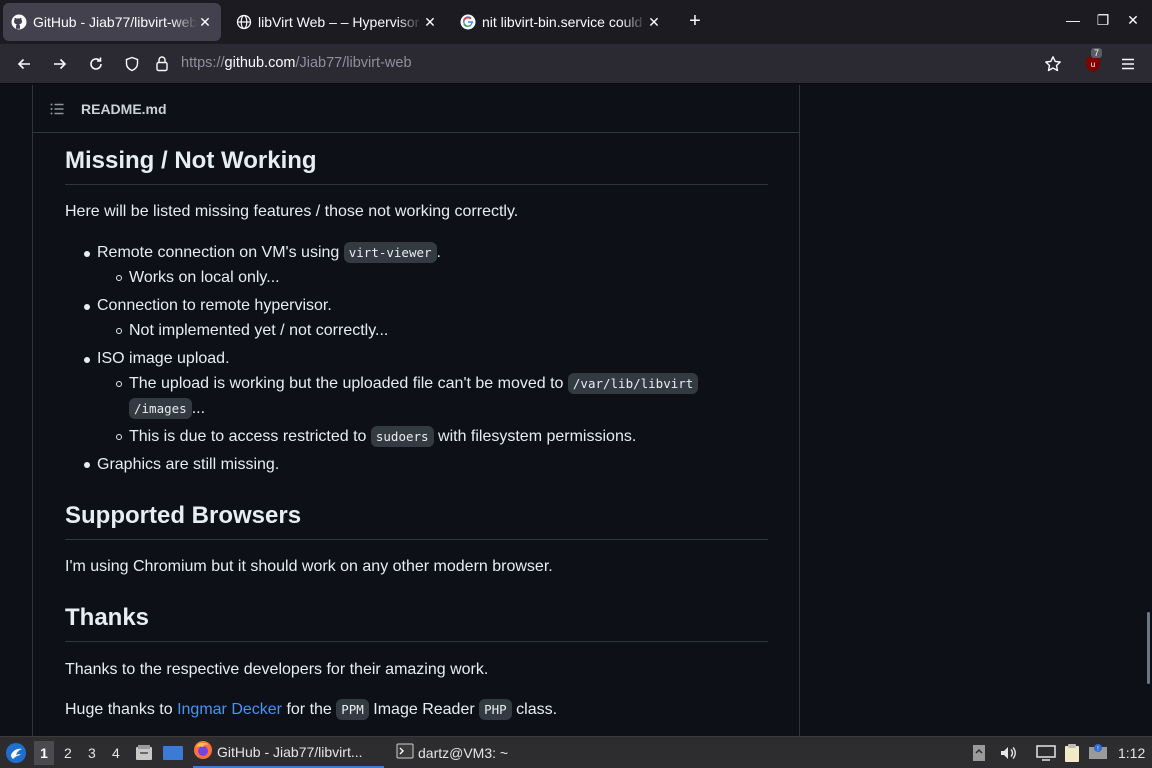 The width and height of the screenshot is (1152, 768). I want to click on reload-icon, so click(96, 64).